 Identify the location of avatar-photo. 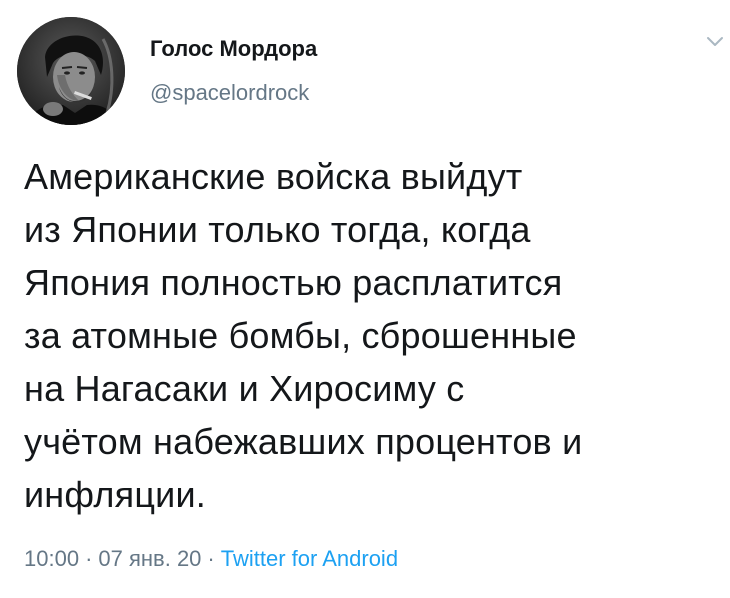
(71, 71).